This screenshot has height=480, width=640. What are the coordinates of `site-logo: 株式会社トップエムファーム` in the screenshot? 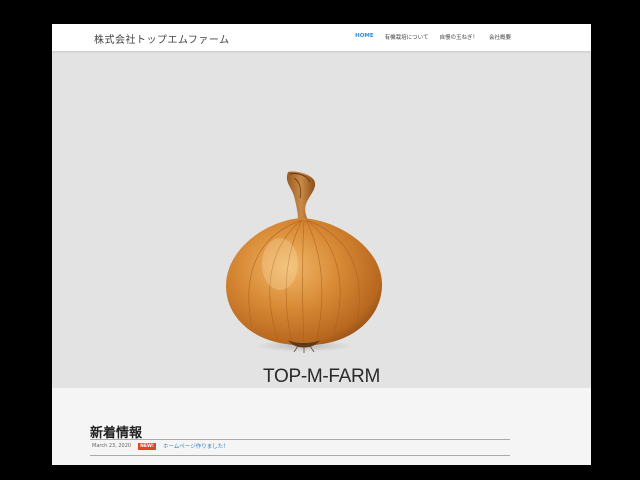 It's located at (162, 38).